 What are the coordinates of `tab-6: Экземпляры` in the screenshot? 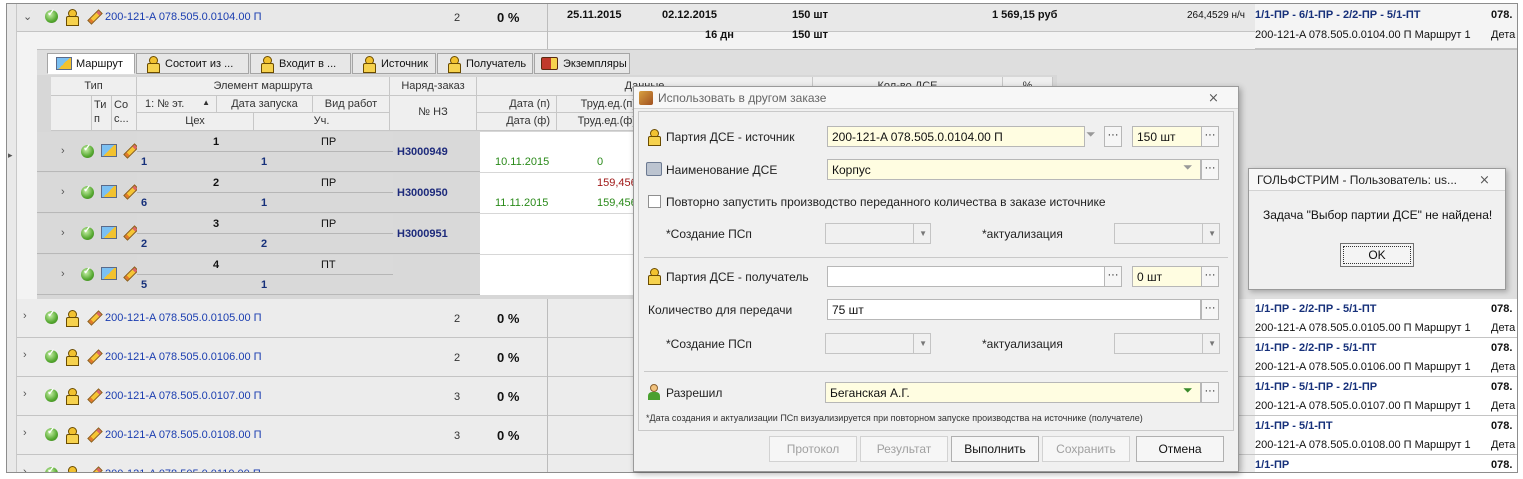 It's located at (582, 63).